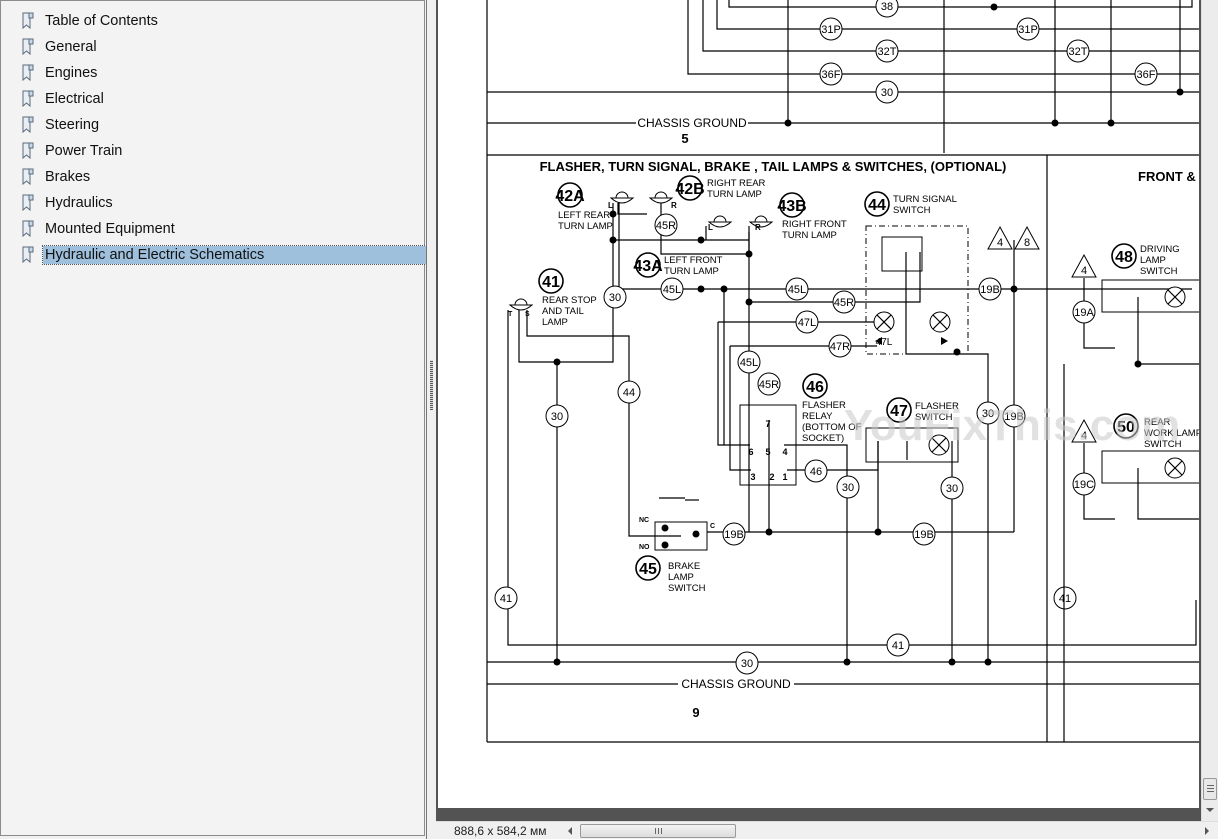 The image size is (1218, 839). I want to click on component-label: TURN SIGNAL, so click(925, 199).